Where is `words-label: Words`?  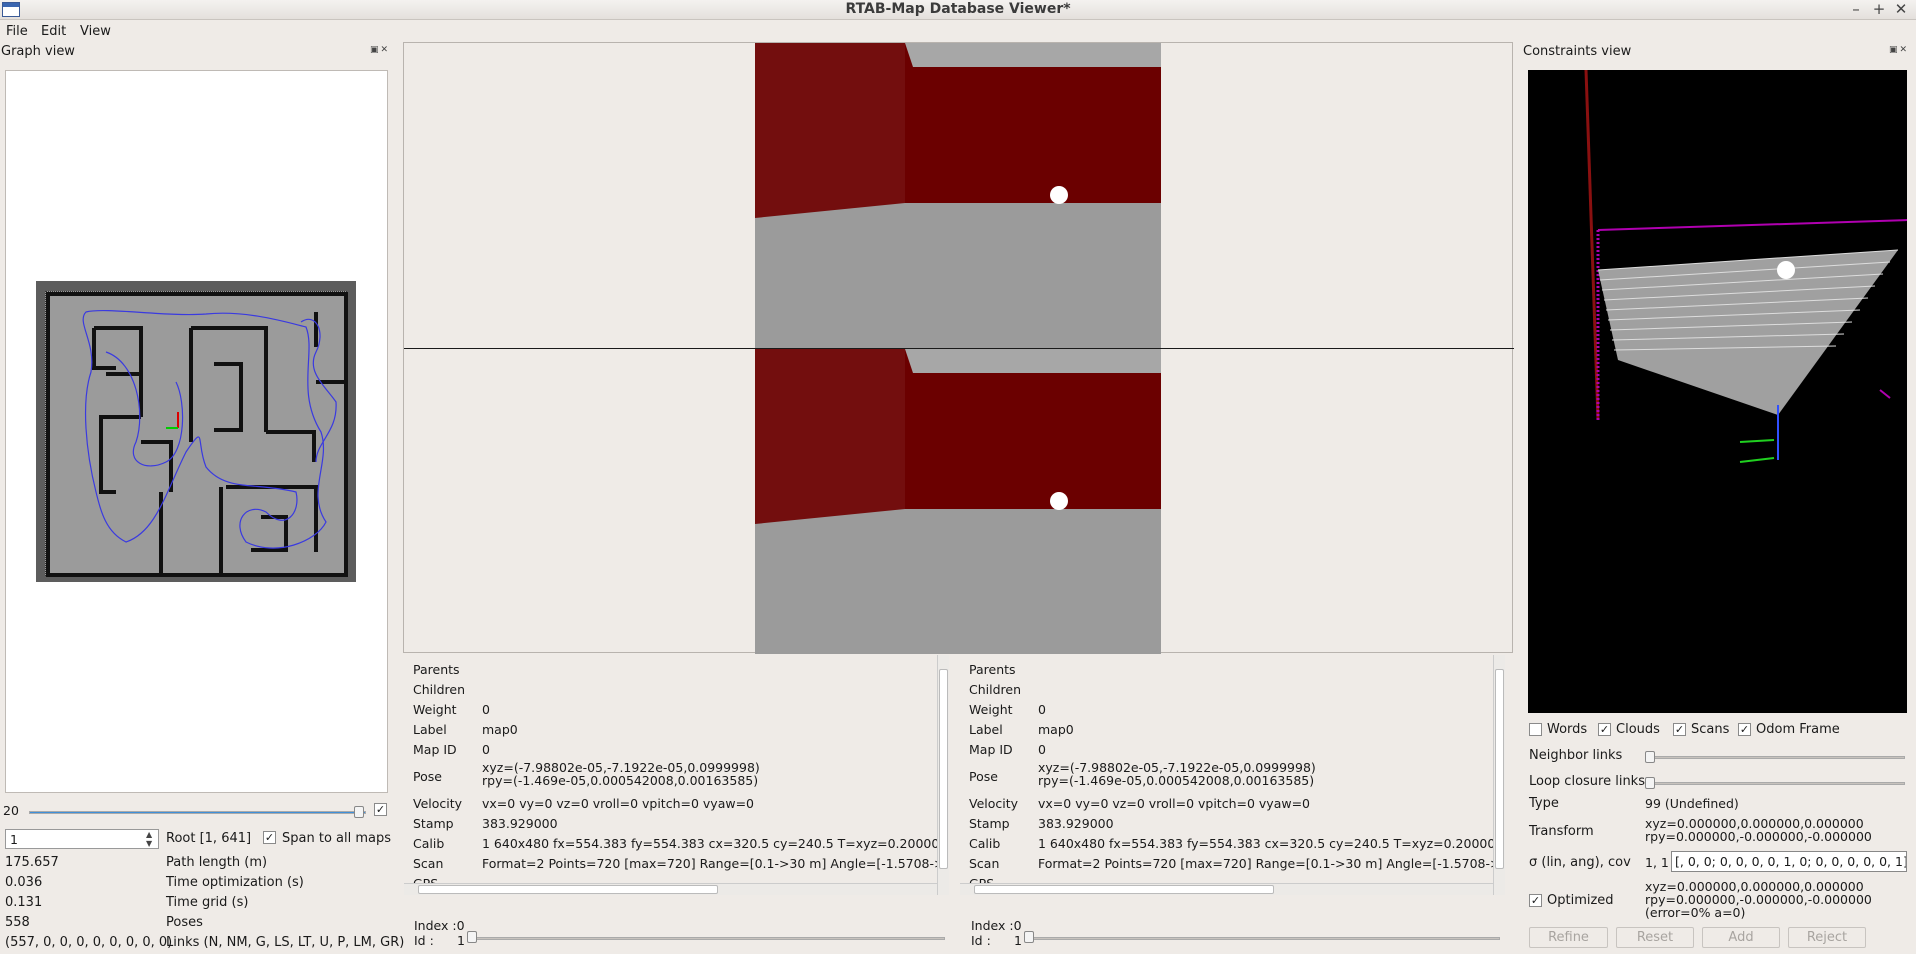
words-label: Words is located at coordinates (1567, 729).